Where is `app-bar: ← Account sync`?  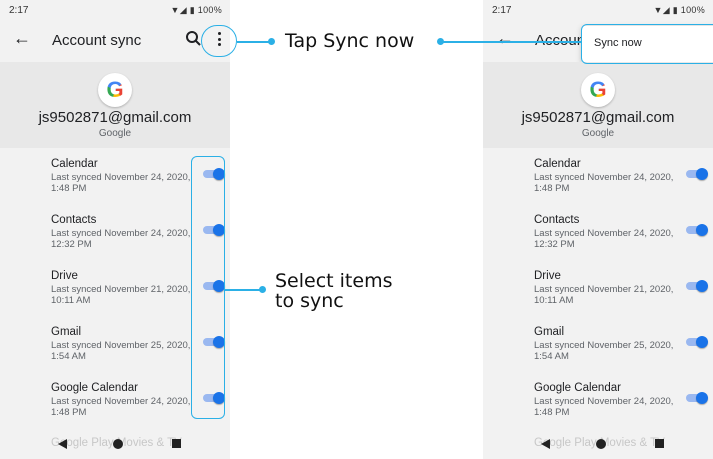
app-bar: ← Account sync is located at coordinates (115, 41).